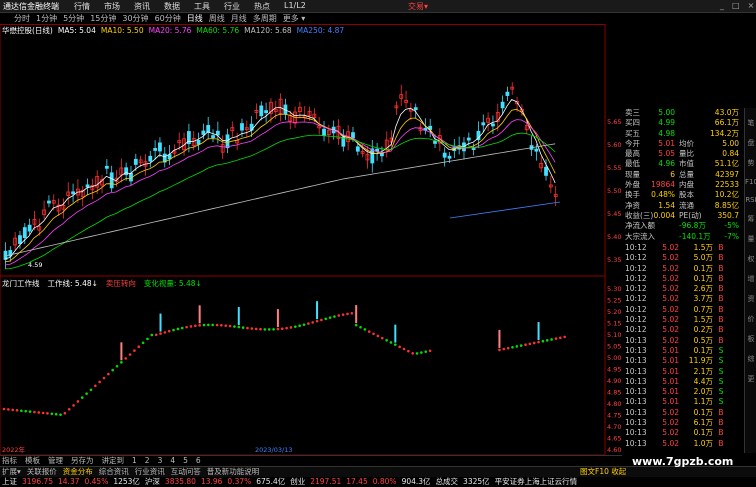 The width and height of the screenshot is (756, 487). I want to click on period-tab-7: 周线, so click(217, 18).